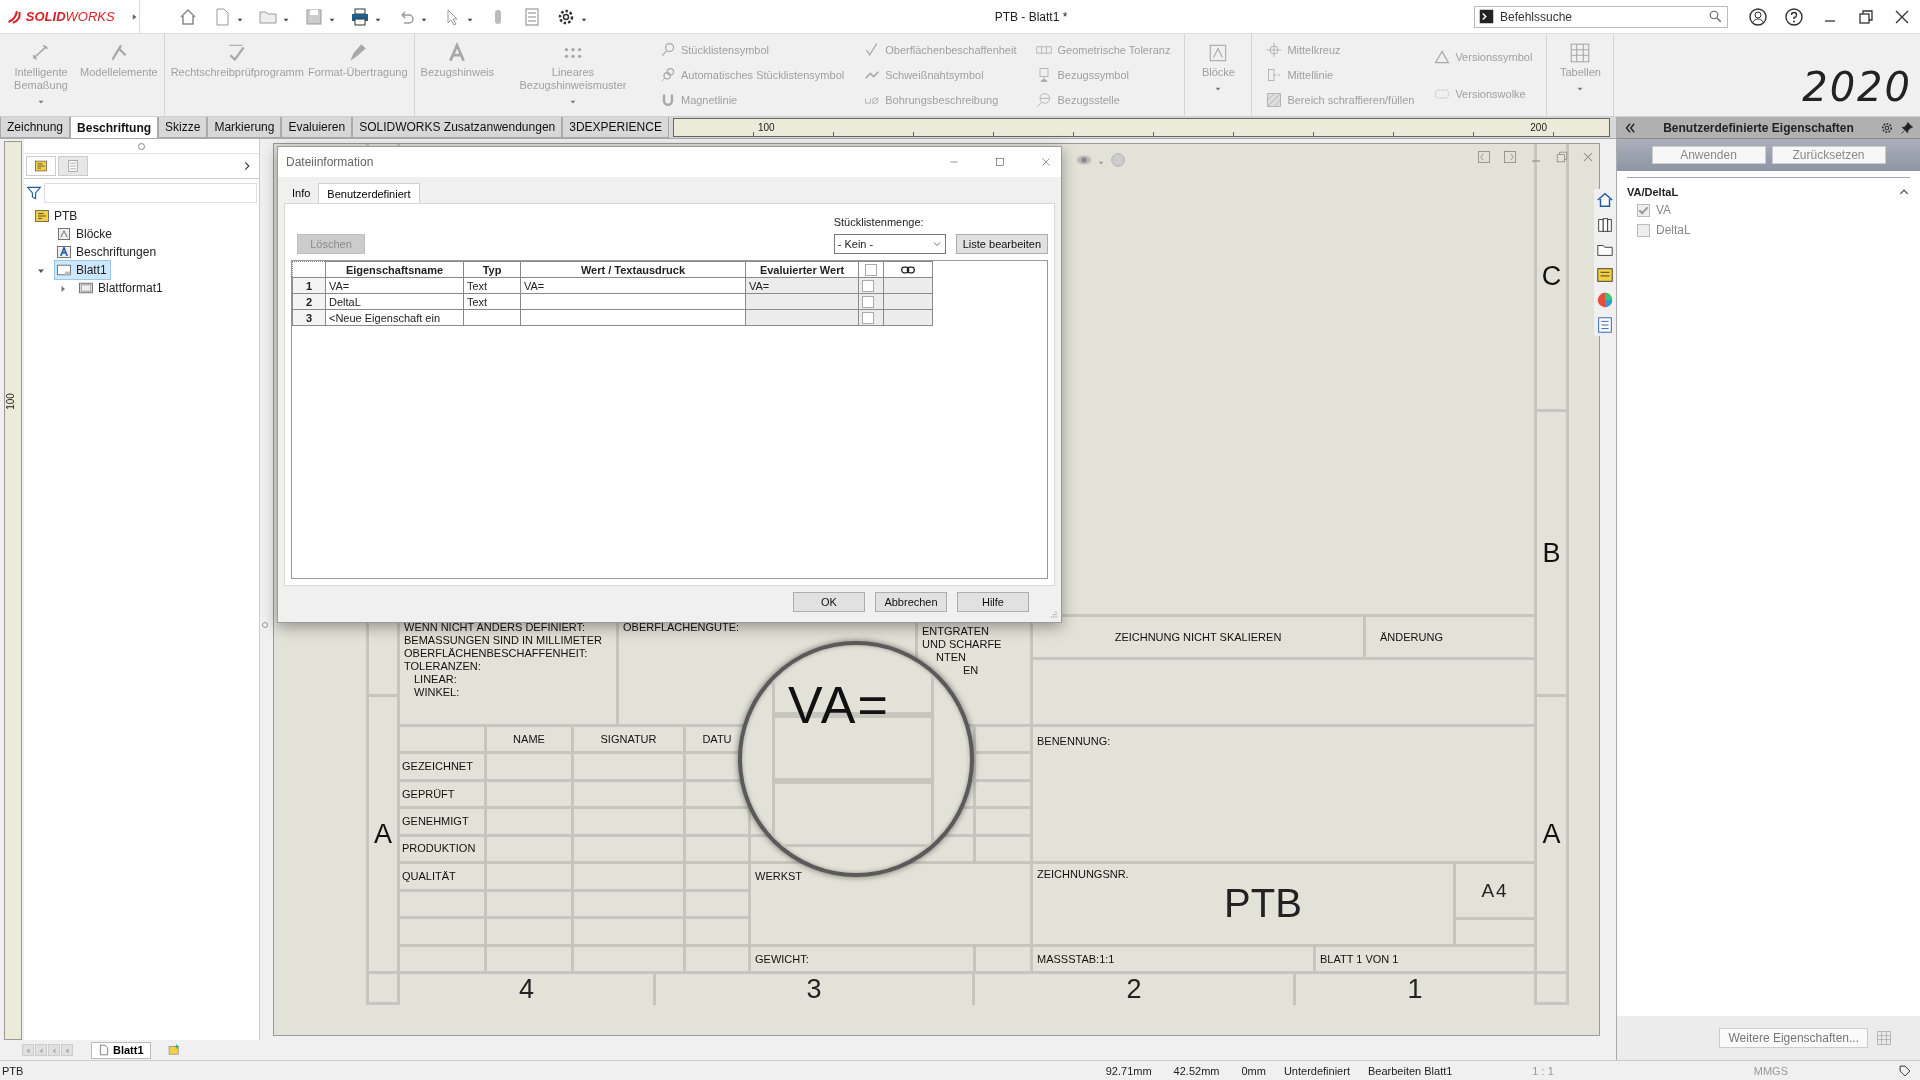 The image size is (1920, 1080). Describe the element at coordinates (1486, 16) in the screenshot. I see `terminal-icon` at that location.